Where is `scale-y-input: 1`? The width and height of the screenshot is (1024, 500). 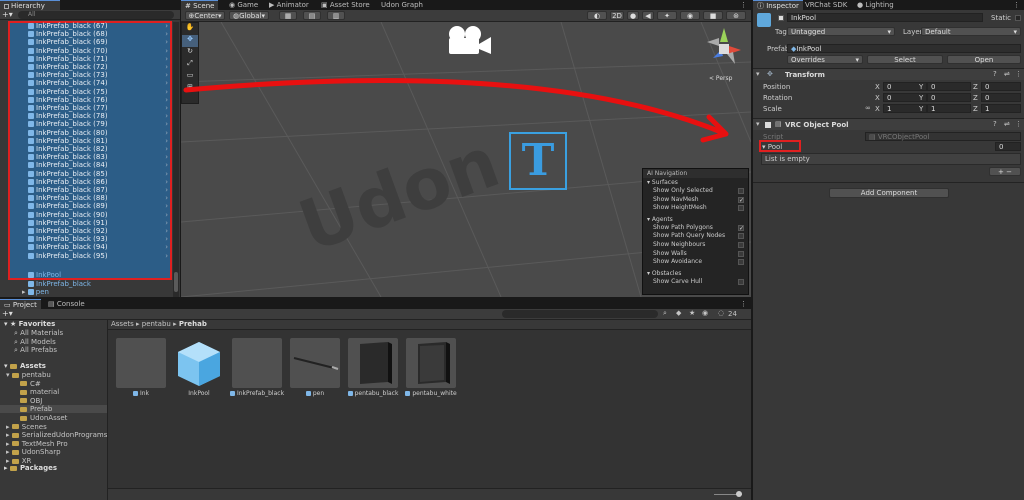
scale-y-input: 1 is located at coordinates (949, 108).